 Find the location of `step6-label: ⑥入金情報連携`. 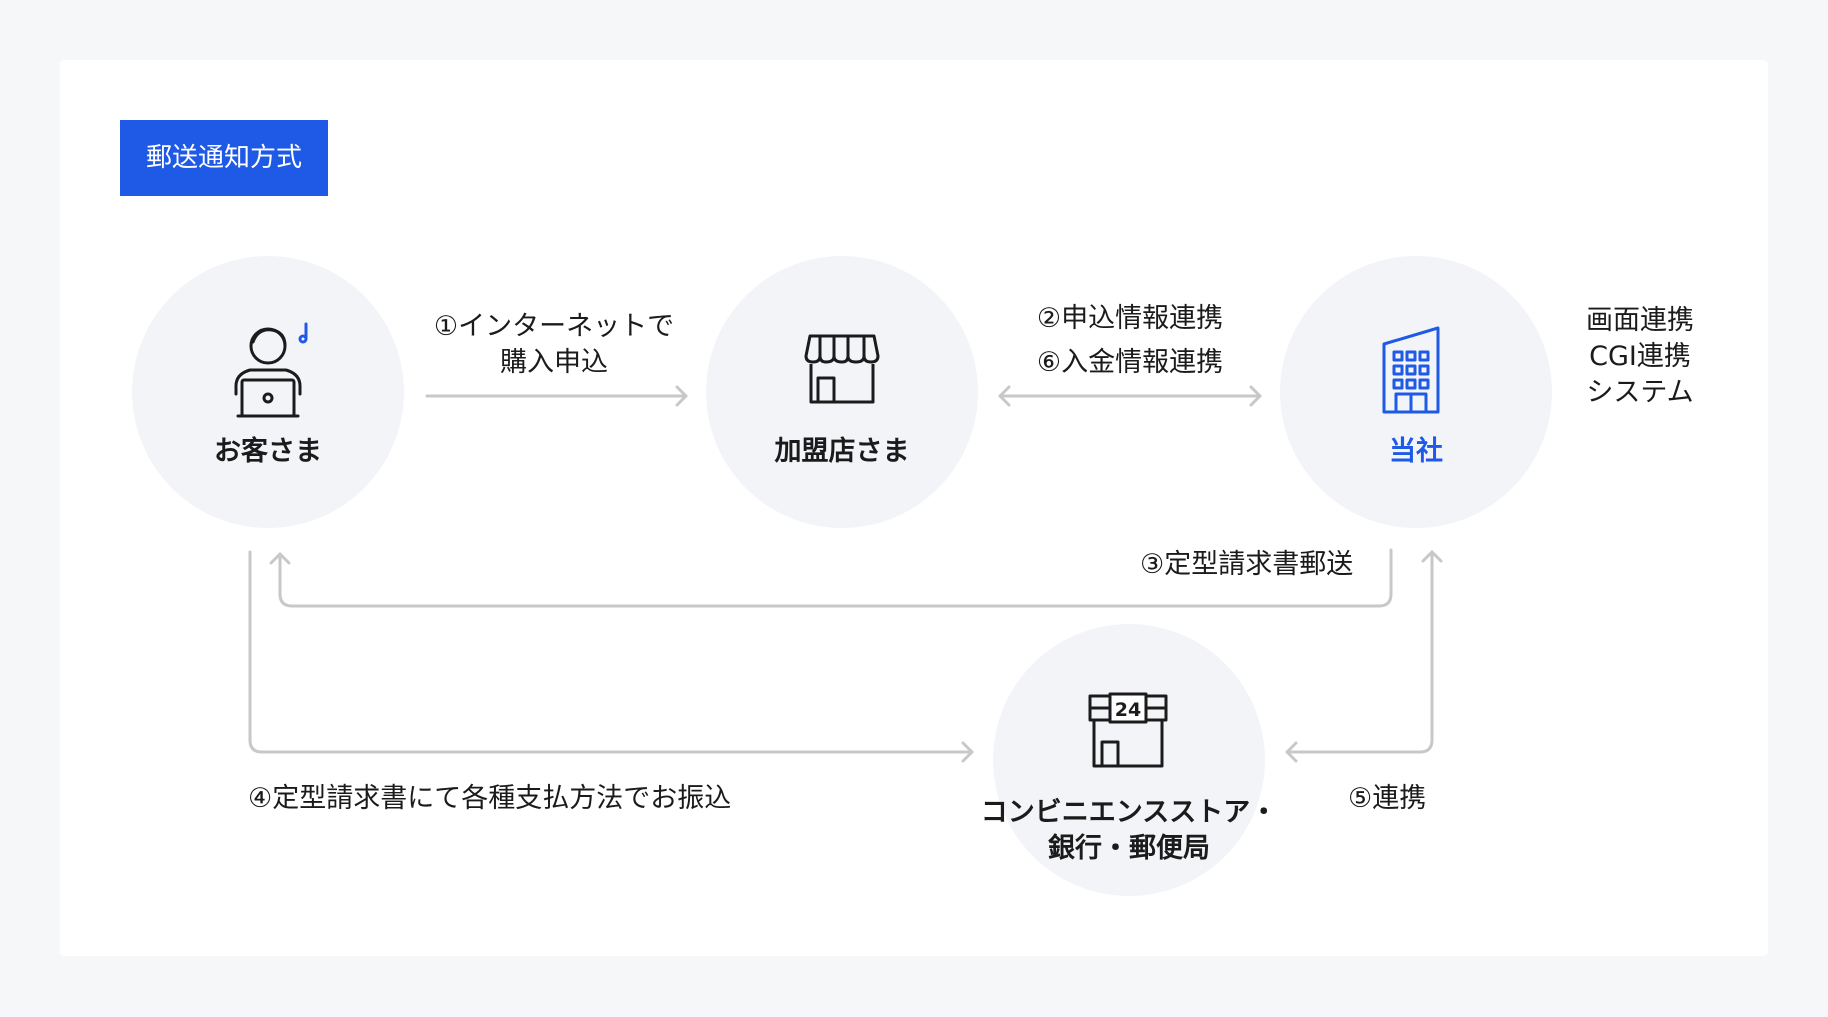

step6-label: ⑥入金情報連携 is located at coordinates (1130, 362).